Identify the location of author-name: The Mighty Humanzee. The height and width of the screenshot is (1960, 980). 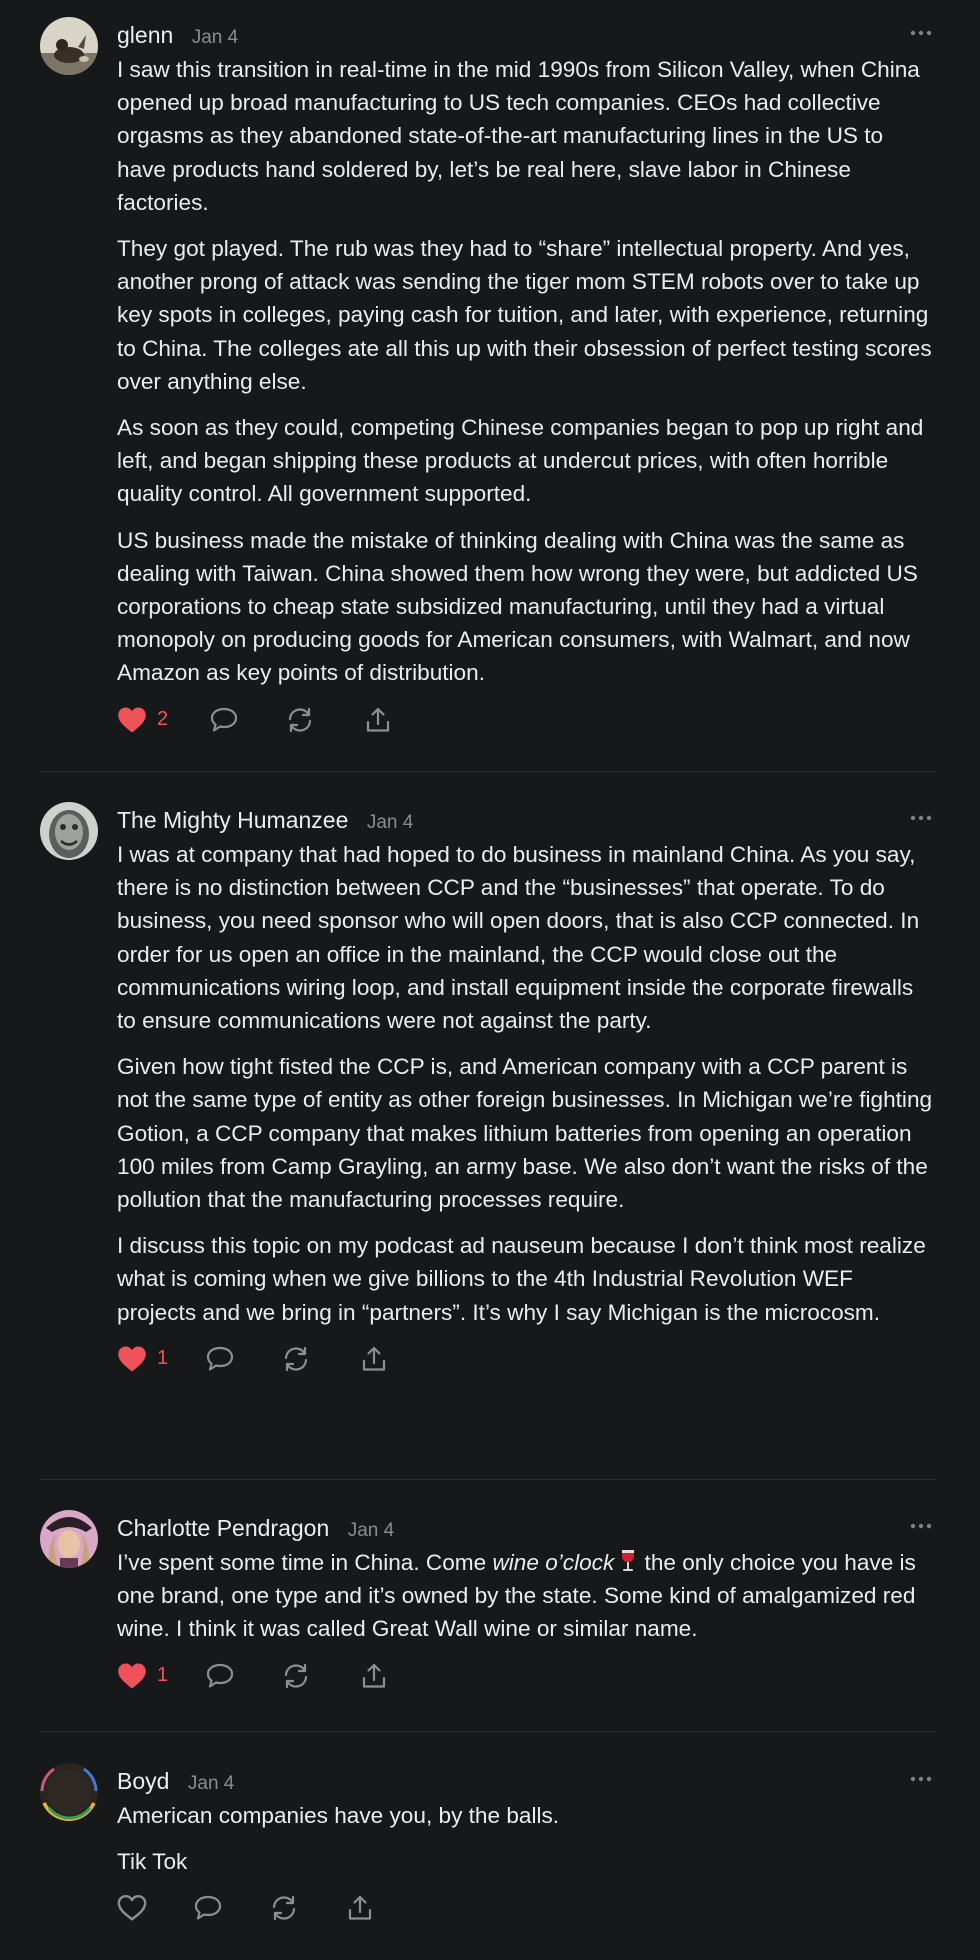
(232, 820).